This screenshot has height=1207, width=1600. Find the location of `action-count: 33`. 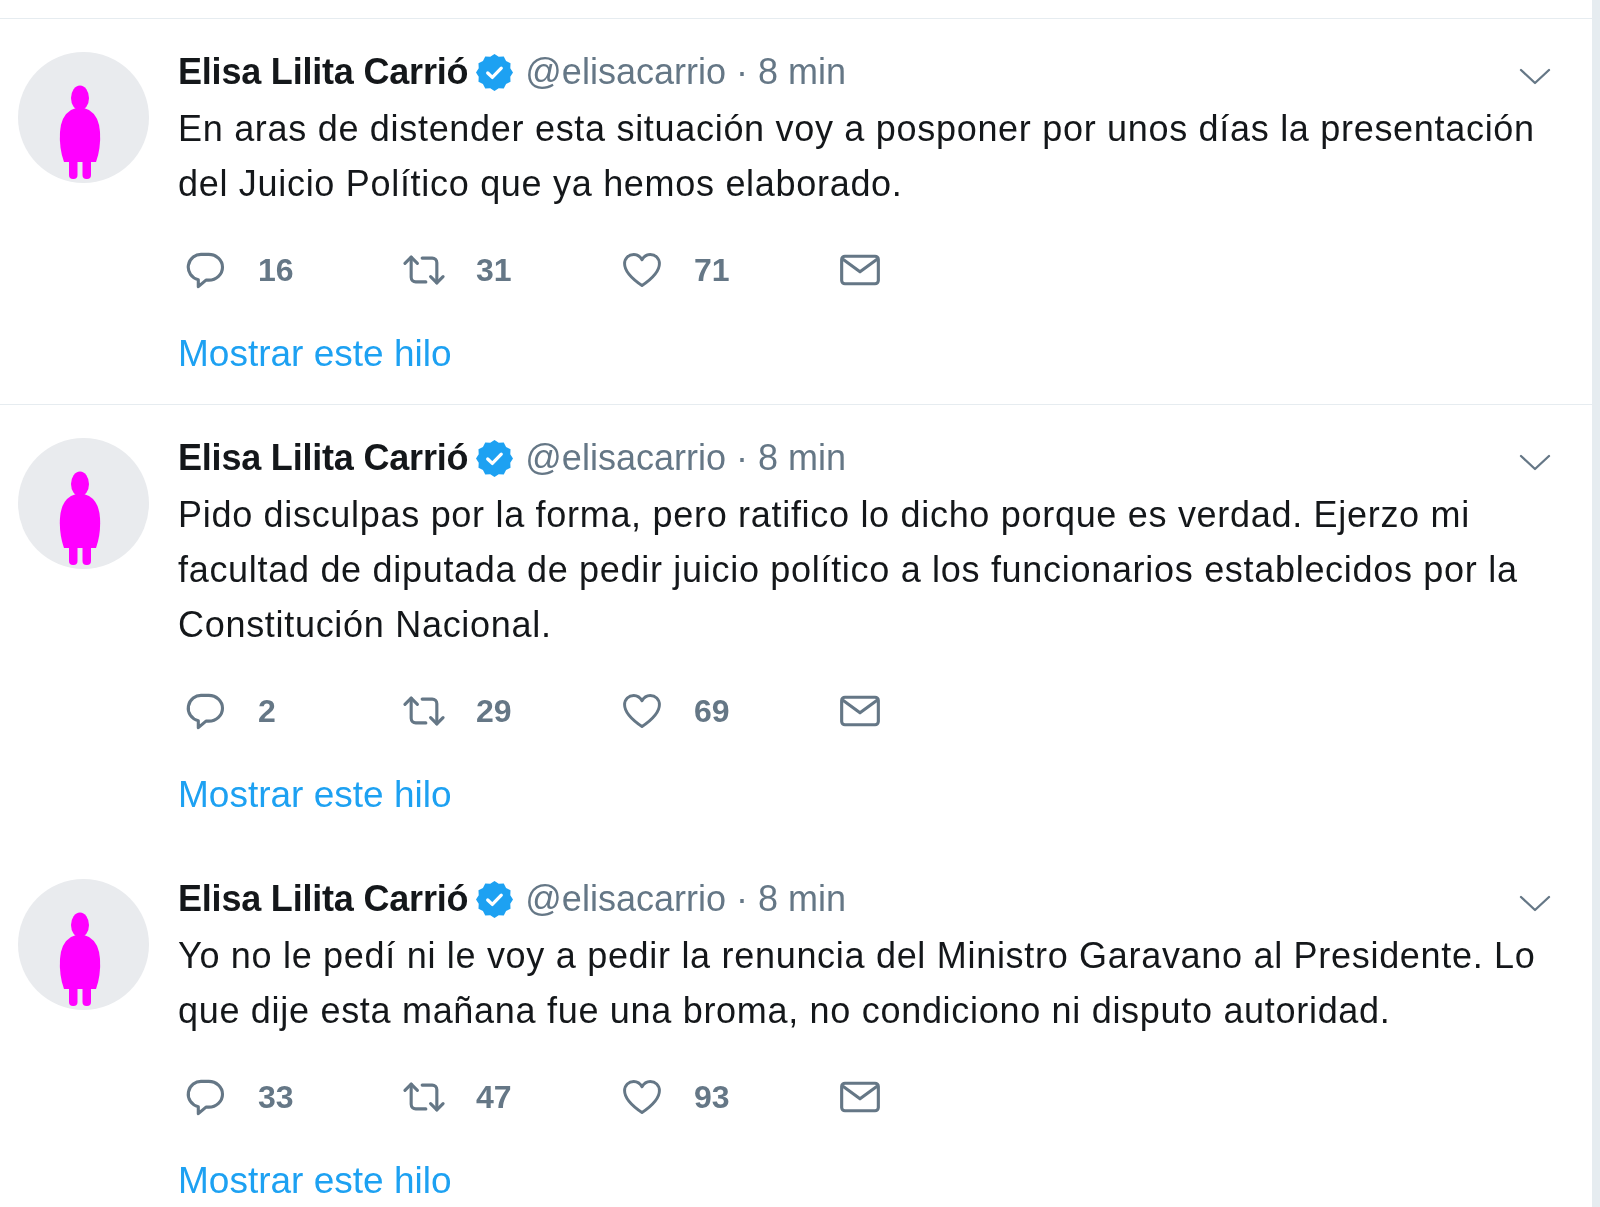

action-count: 33 is located at coordinates (276, 1097).